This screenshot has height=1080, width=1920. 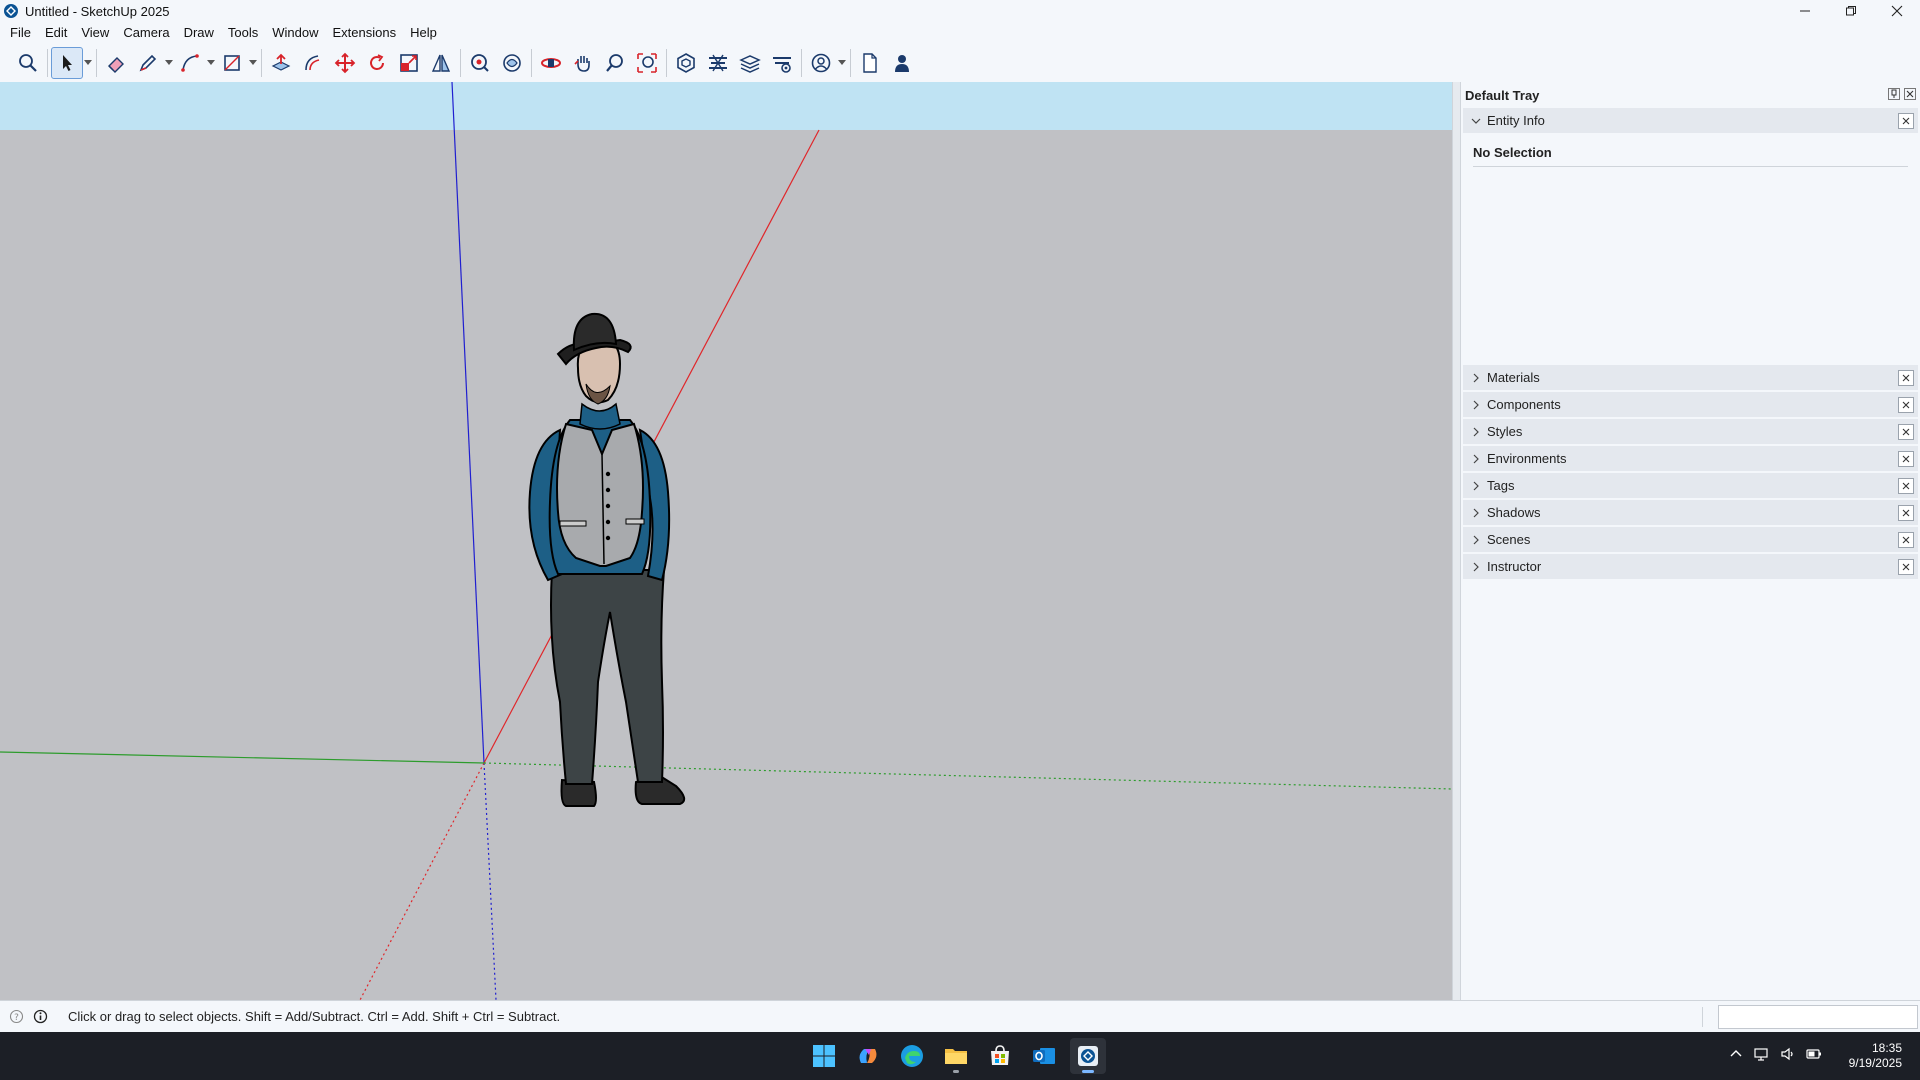 What do you see at coordinates (686, 63) in the screenshot?
I see `3d-warehouse-button` at bounding box center [686, 63].